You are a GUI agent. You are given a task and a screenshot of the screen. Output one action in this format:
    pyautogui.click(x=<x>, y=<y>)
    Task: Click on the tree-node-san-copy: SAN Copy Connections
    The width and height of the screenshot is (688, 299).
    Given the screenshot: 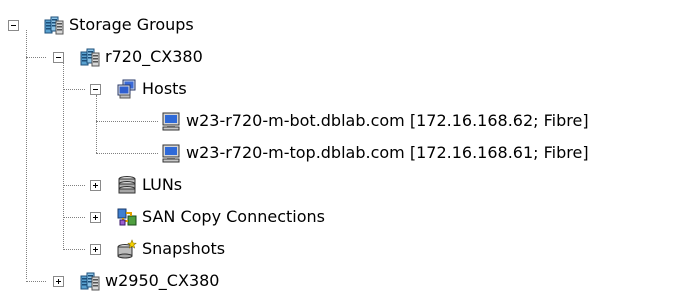 What is the action you would take?
    pyautogui.click(x=221, y=217)
    